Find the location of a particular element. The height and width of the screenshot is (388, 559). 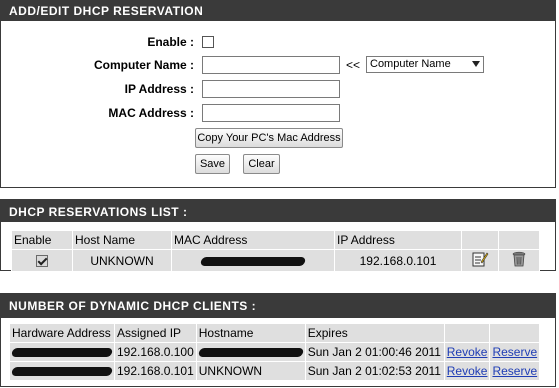

client-hostname-redacted is located at coordinates (250, 352).